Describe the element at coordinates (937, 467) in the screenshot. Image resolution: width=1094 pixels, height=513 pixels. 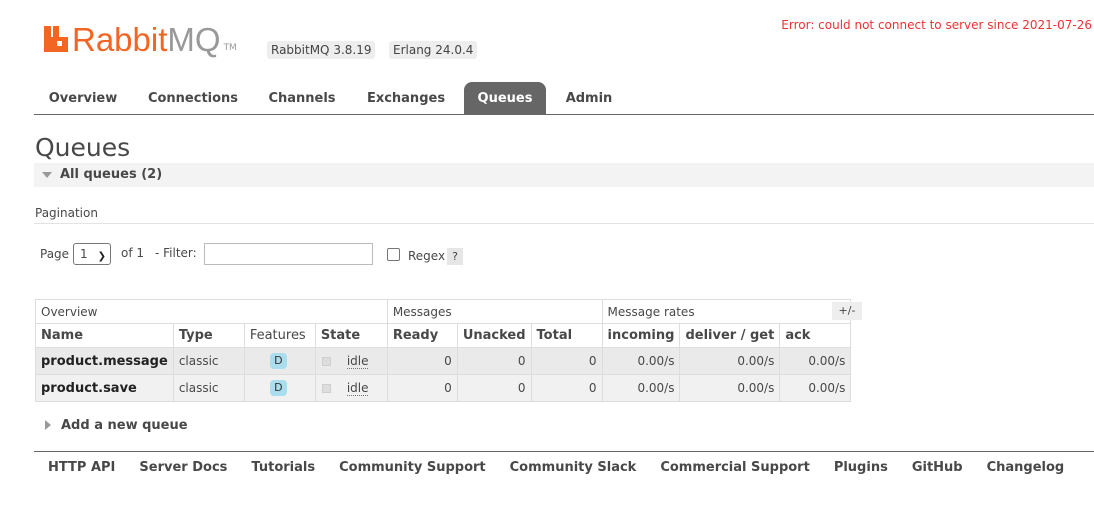
I see `footer-link-github: GitHub` at that location.